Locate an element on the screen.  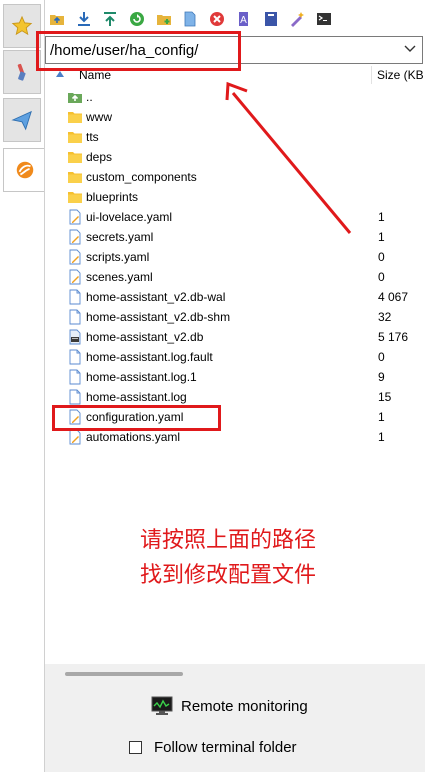
monitor-icon is located at coordinates (162, 705).